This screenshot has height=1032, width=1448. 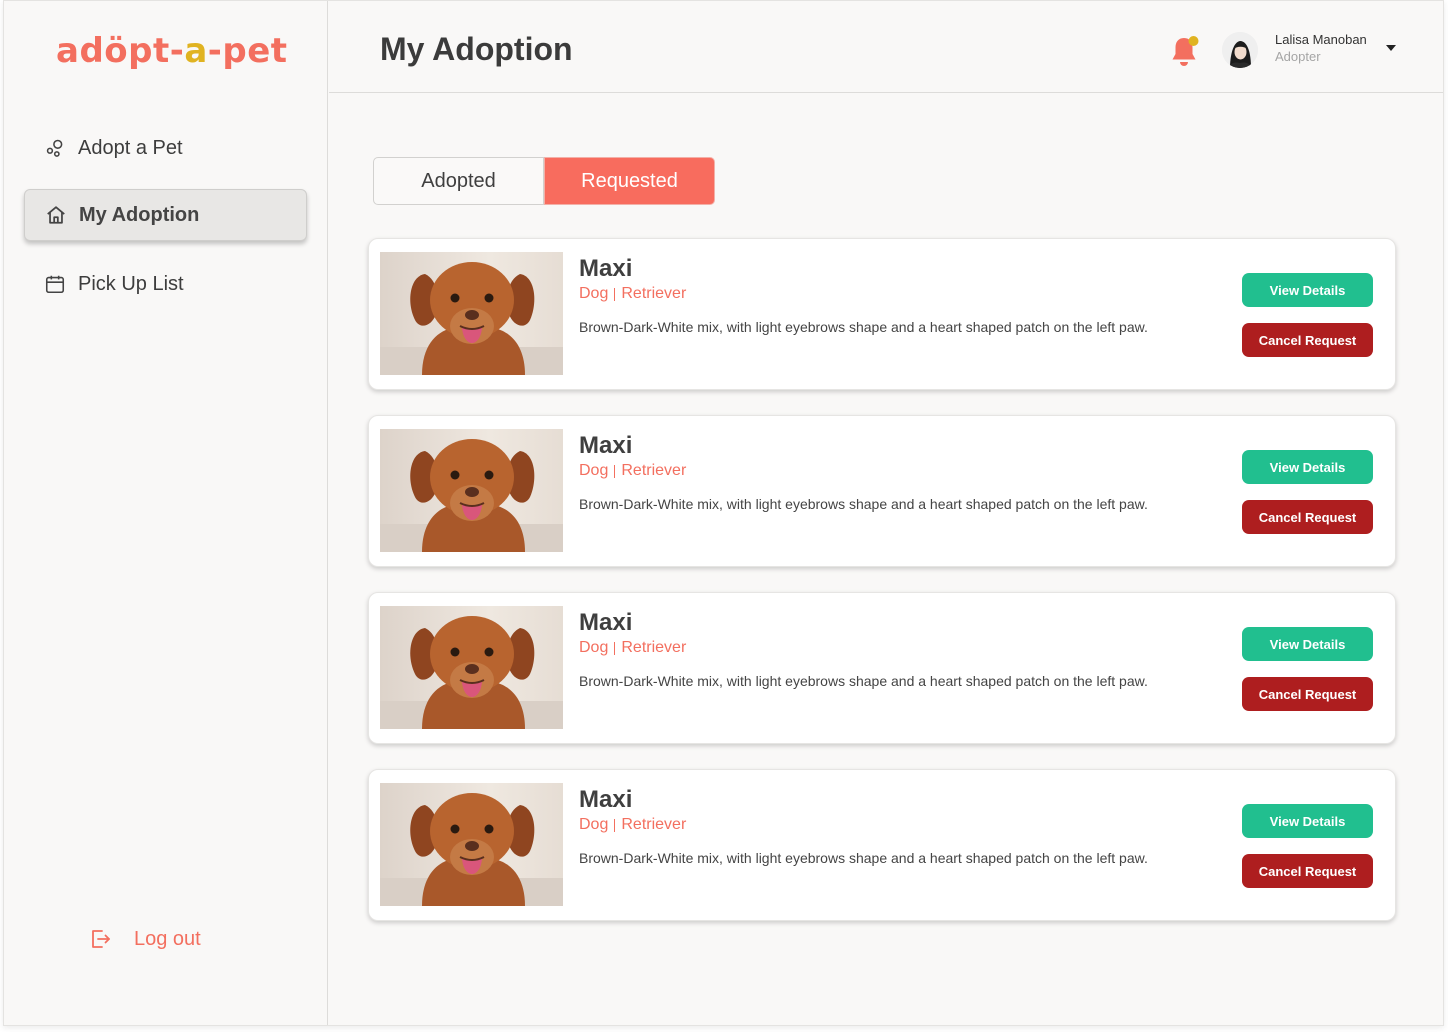 I want to click on sidebar-item-my-adoption: My Adoption, so click(x=165, y=215).